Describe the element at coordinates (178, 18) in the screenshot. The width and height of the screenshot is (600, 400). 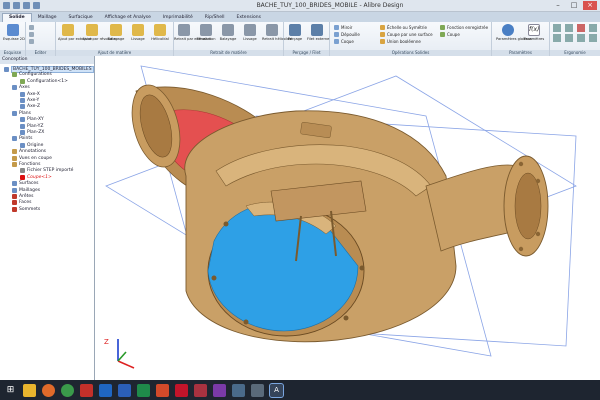
I see `tab-imprimabilite: Imprimabilité` at that location.